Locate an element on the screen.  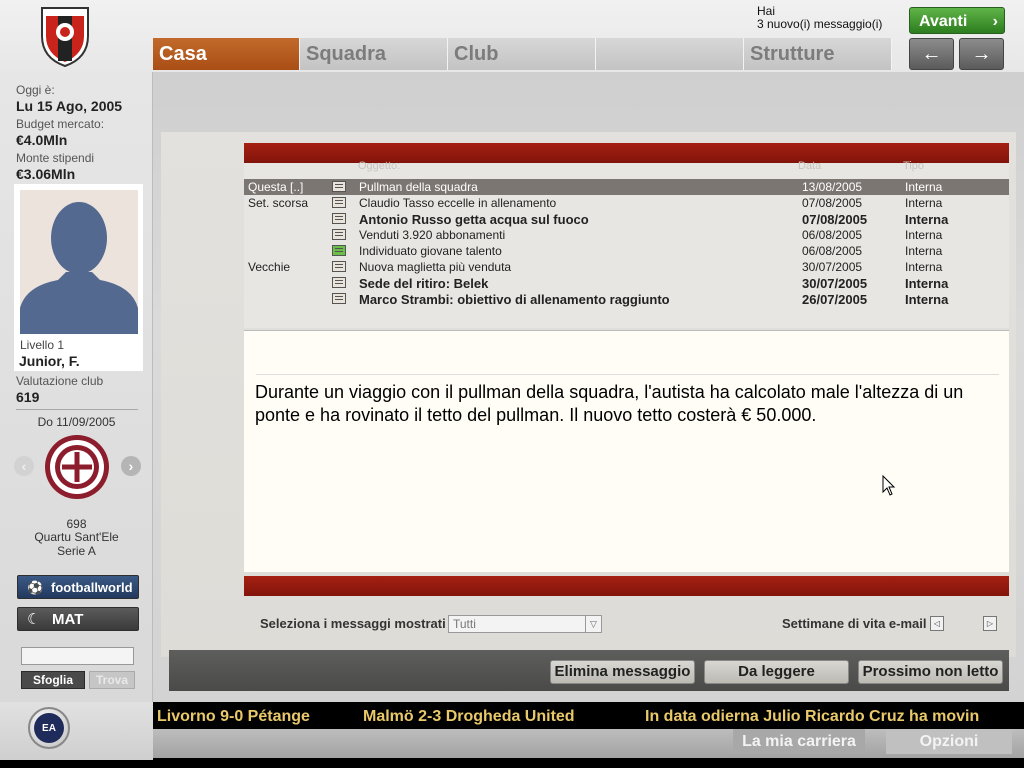
mail-subject: Pullman della squadra is located at coordinates (418, 187).